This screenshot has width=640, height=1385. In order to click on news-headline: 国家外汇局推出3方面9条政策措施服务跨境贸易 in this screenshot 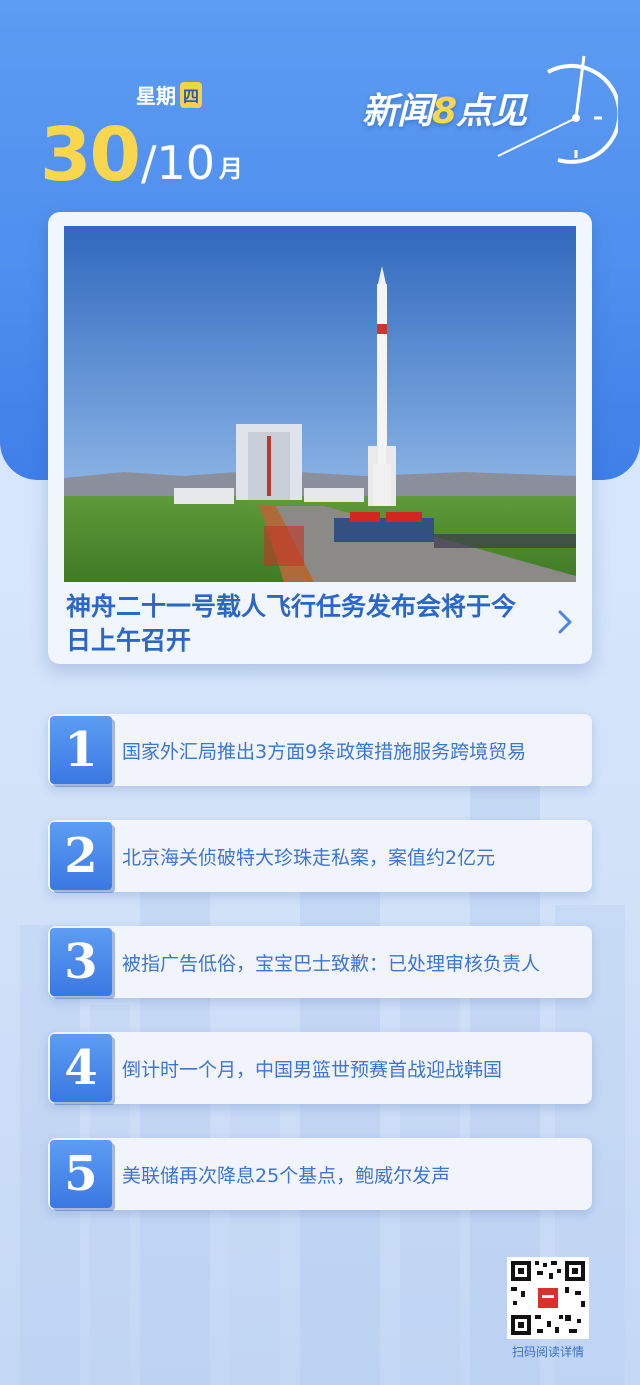, I will do `click(355, 750)`.